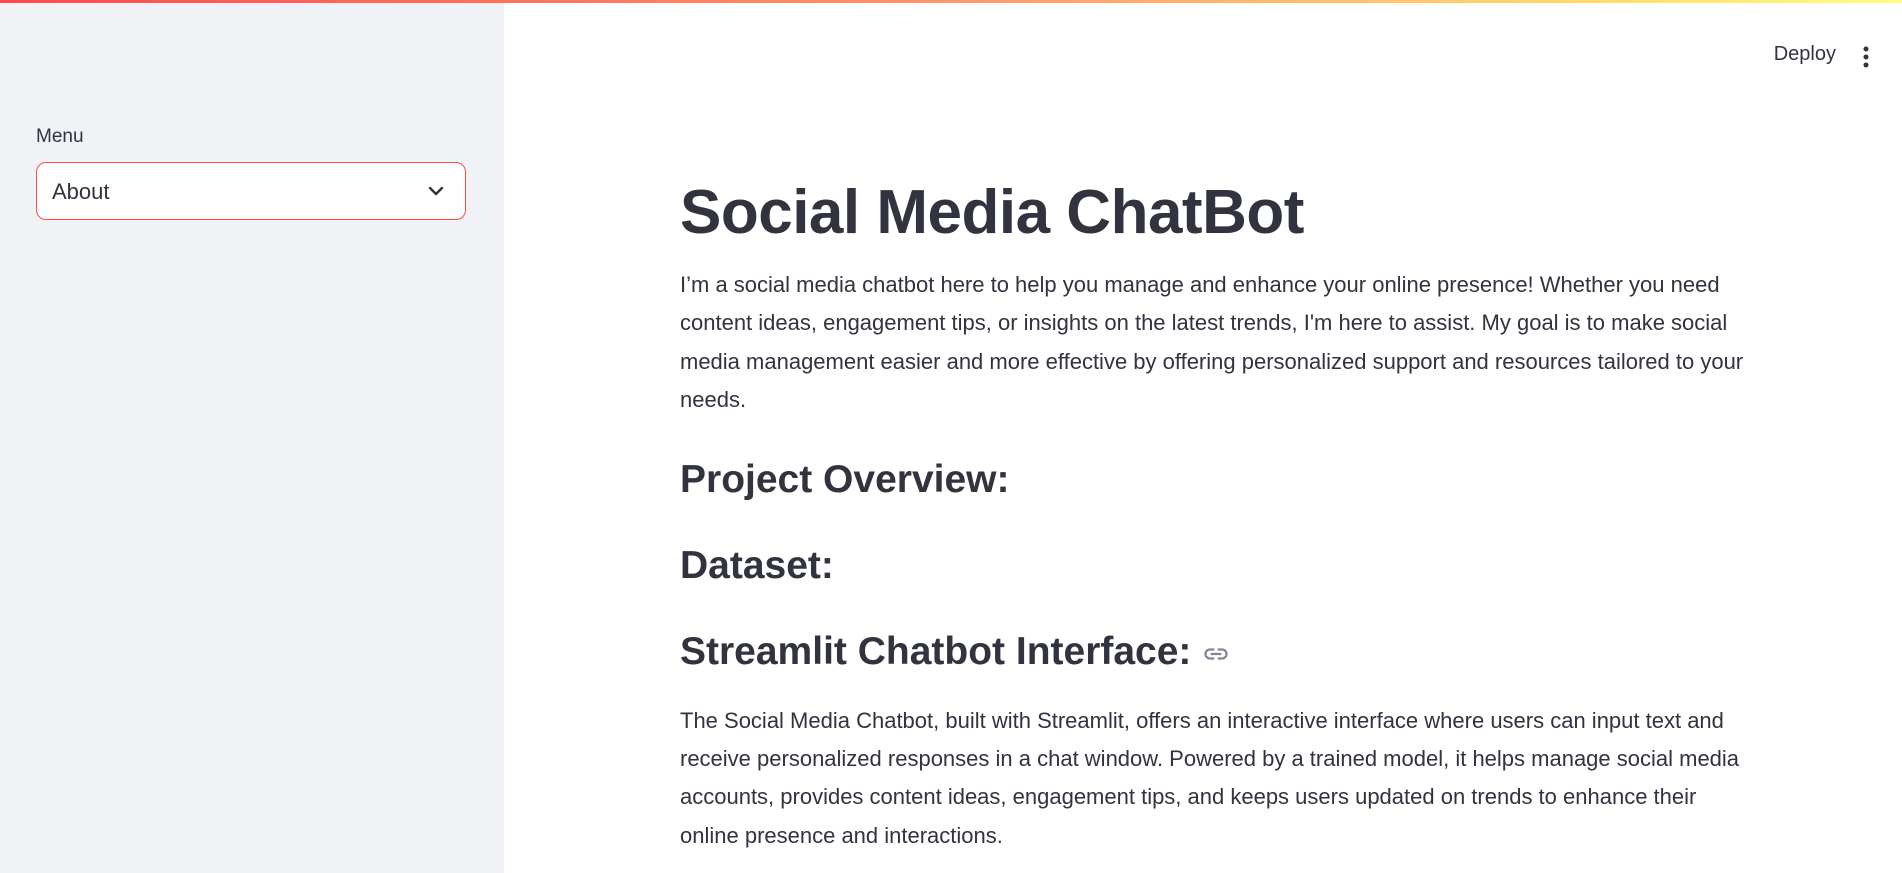  I want to click on heading-streamlit-interface-text: Streamlit Chatbot Interface:, so click(936, 651).